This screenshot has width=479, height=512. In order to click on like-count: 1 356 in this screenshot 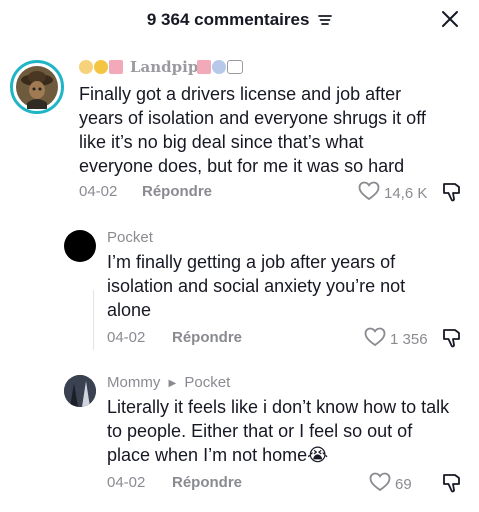, I will do `click(409, 339)`.